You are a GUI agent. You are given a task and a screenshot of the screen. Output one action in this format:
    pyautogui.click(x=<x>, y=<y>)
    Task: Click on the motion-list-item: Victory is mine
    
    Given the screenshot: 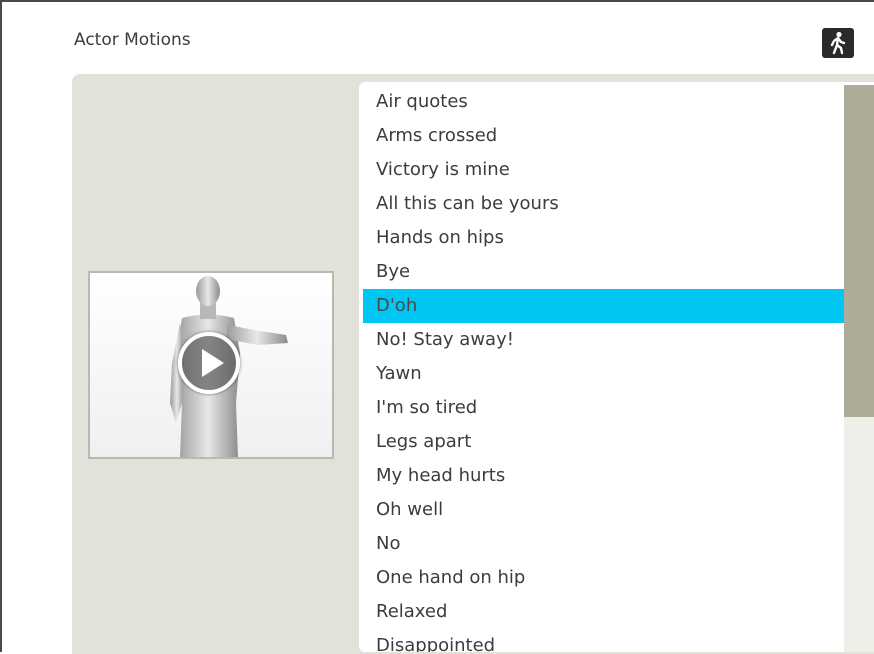 What is the action you would take?
    pyautogui.click(x=603, y=170)
    